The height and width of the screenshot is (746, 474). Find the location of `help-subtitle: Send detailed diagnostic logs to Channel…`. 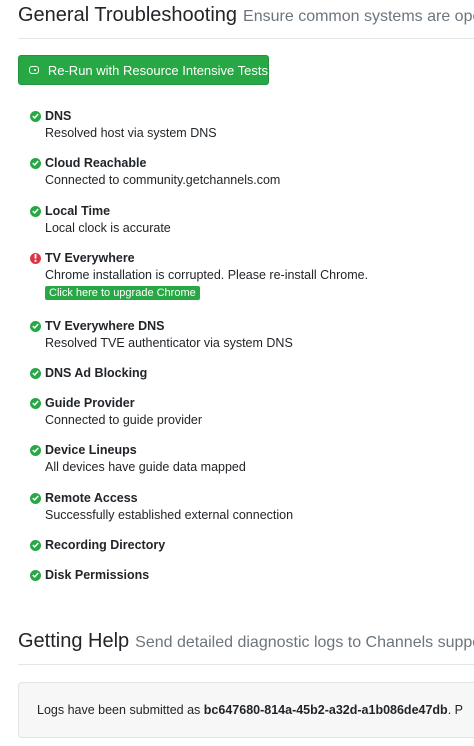

help-subtitle: Send detailed diagnostic logs to Channel… is located at coordinates (304, 642).